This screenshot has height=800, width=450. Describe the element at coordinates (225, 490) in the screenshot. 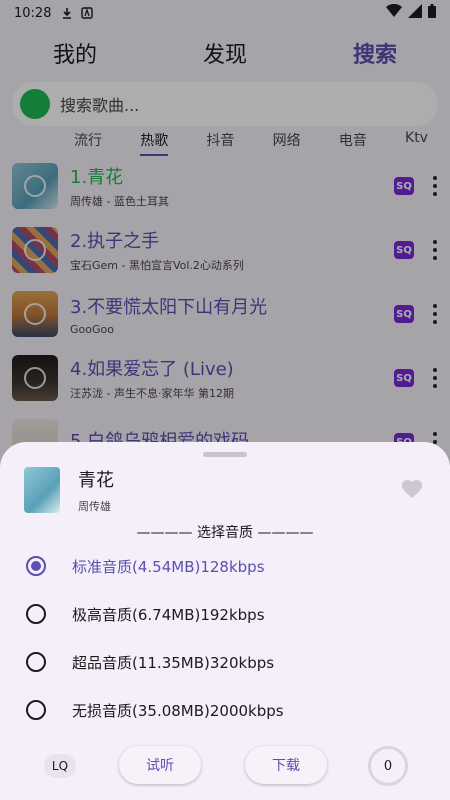

I see `sheet-song-header: 青花 周传雄` at that location.